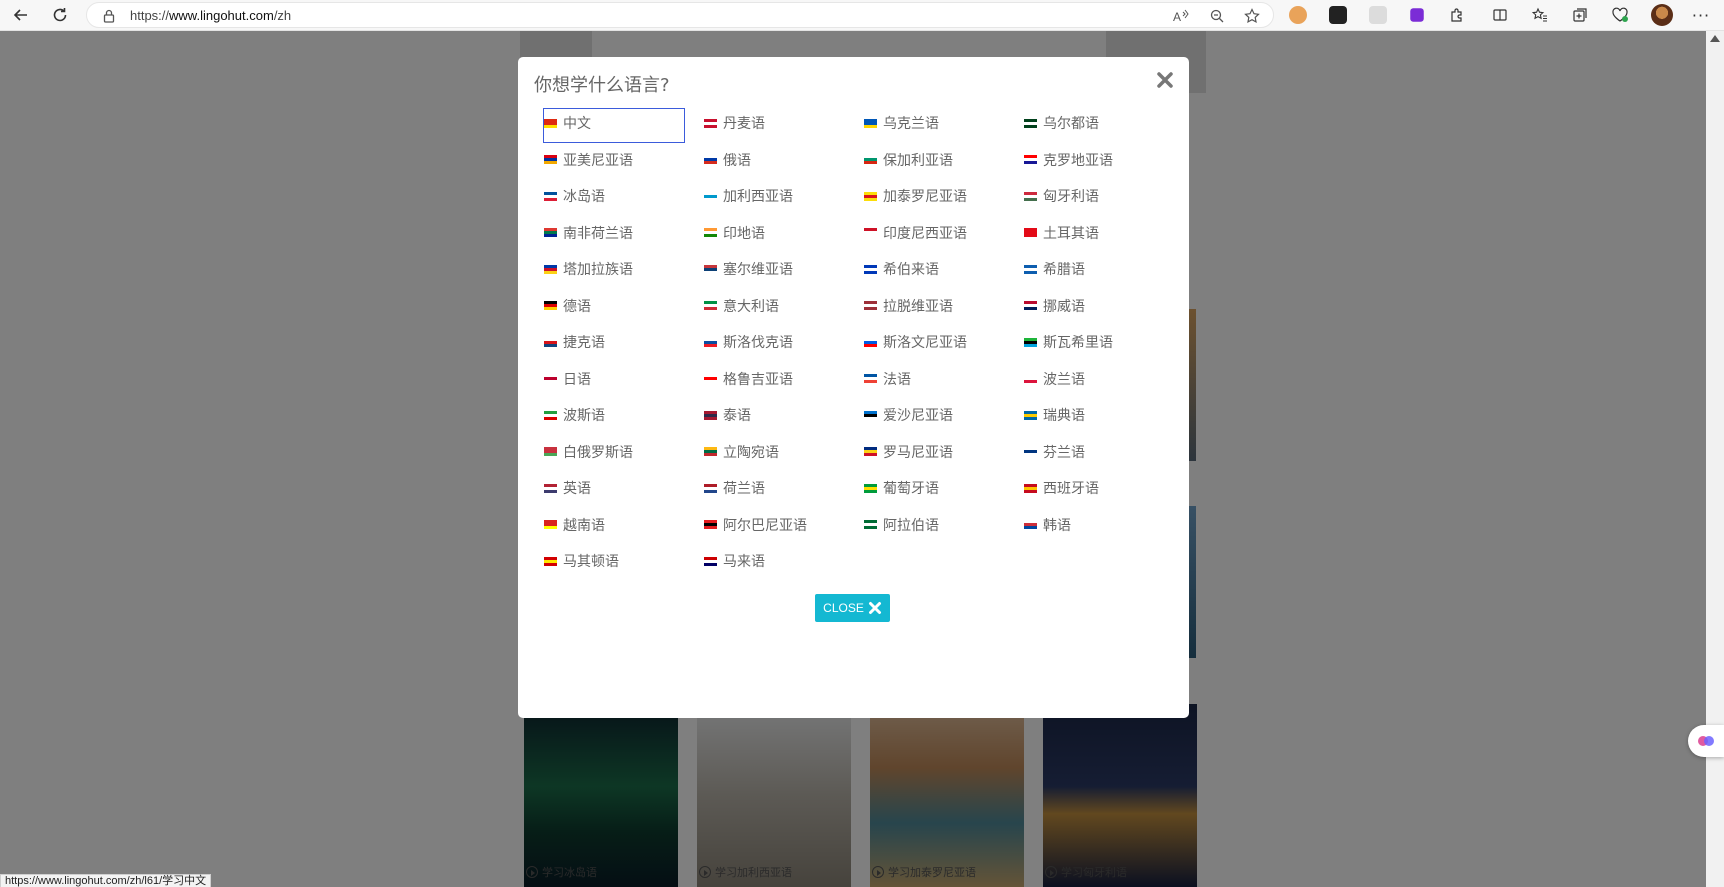 Image resolution: width=1724 pixels, height=887 pixels. What do you see at coordinates (943, 342) in the screenshot?
I see `language-option: 斯洛文尼亚语` at bounding box center [943, 342].